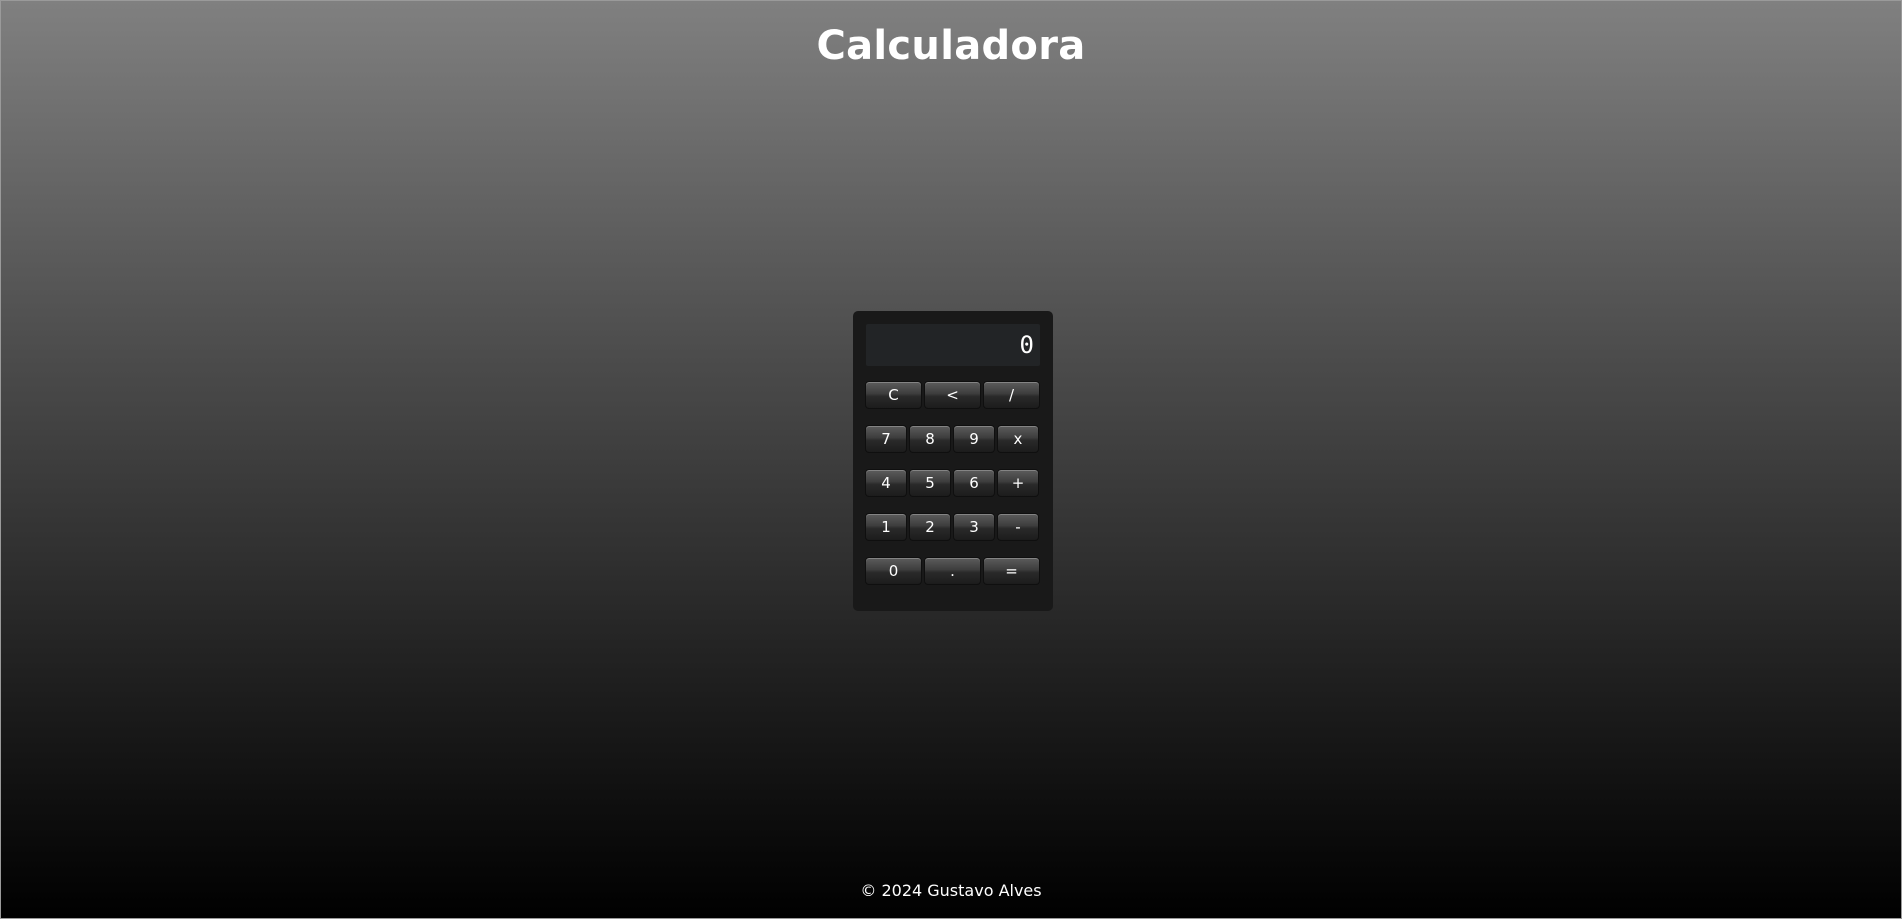 Image resolution: width=1902 pixels, height=919 pixels. I want to click on calculator: 0 C < / 7 8 9 x 4 5 6 + 1 2 3 - 0 . =, so click(953, 461).